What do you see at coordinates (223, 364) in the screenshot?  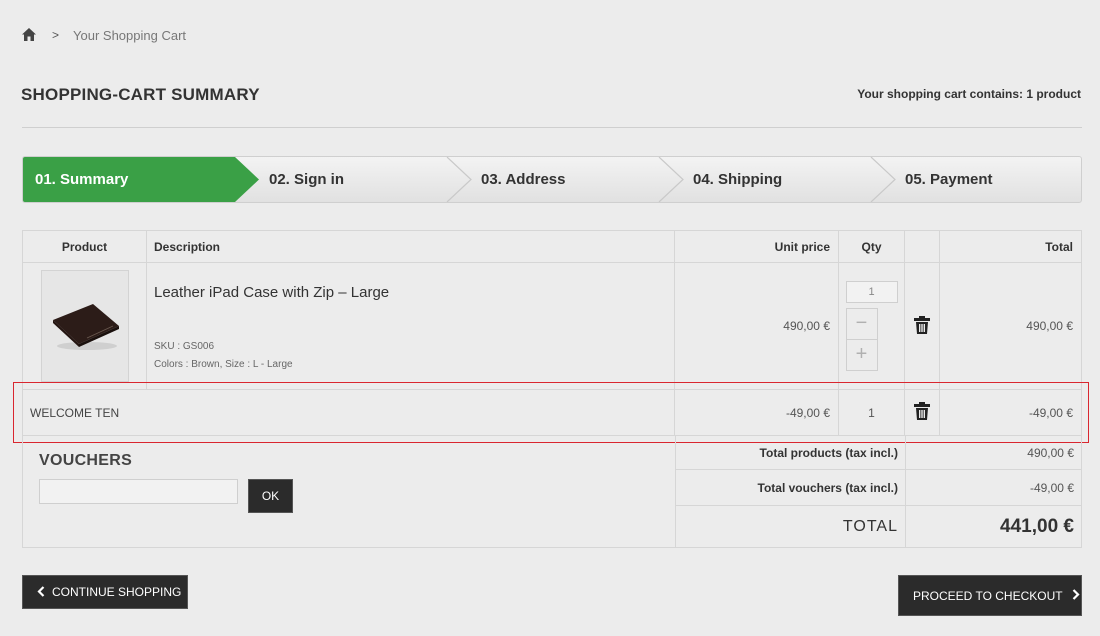 I see `product-attributes: Colors : Brown, Size : L - Large` at bounding box center [223, 364].